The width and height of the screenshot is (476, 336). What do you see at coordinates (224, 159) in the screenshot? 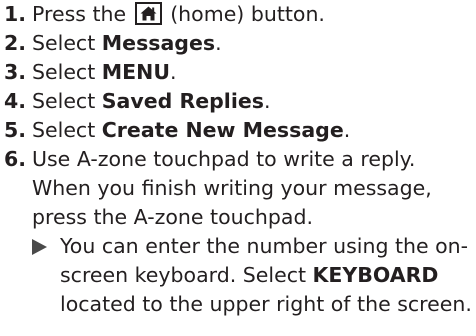
I see `step-line: Use A-zone touchpad to write a reply.` at bounding box center [224, 159].